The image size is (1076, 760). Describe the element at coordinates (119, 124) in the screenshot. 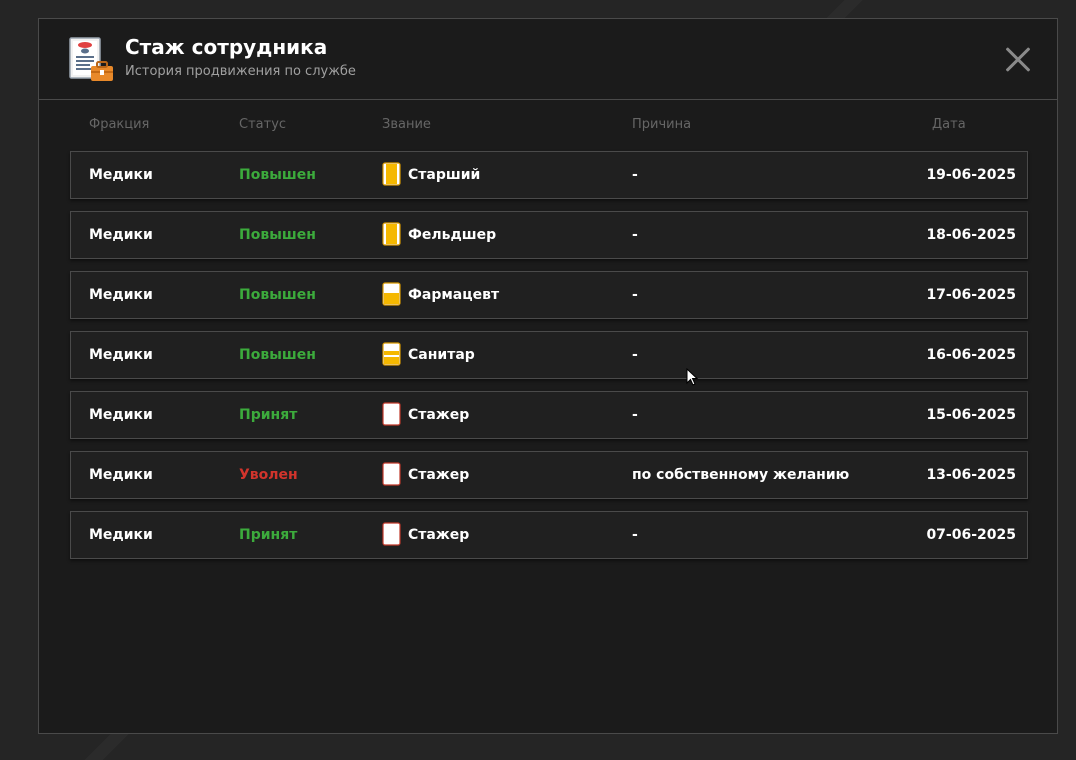

I see `column-header-faction: Фракция` at that location.